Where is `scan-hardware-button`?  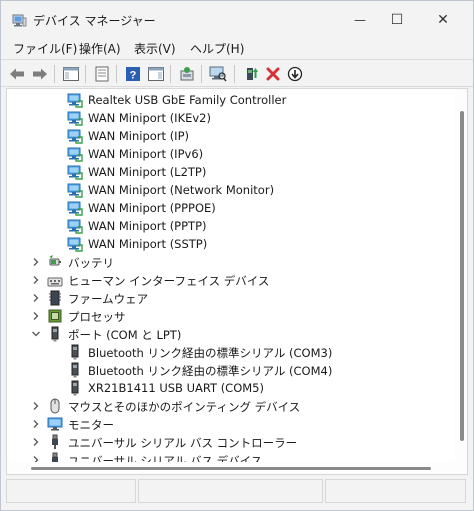 scan-hardware-button is located at coordinates (218, 74).